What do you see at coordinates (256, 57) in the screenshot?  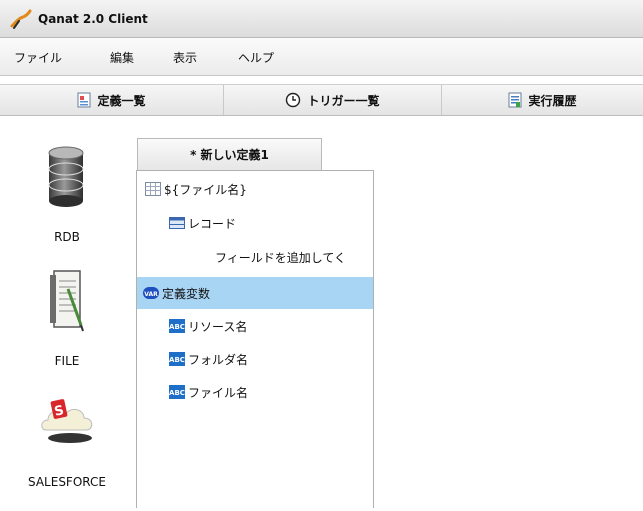 I see `menu-help: ヘルプ` at bounding box center [256, 57].